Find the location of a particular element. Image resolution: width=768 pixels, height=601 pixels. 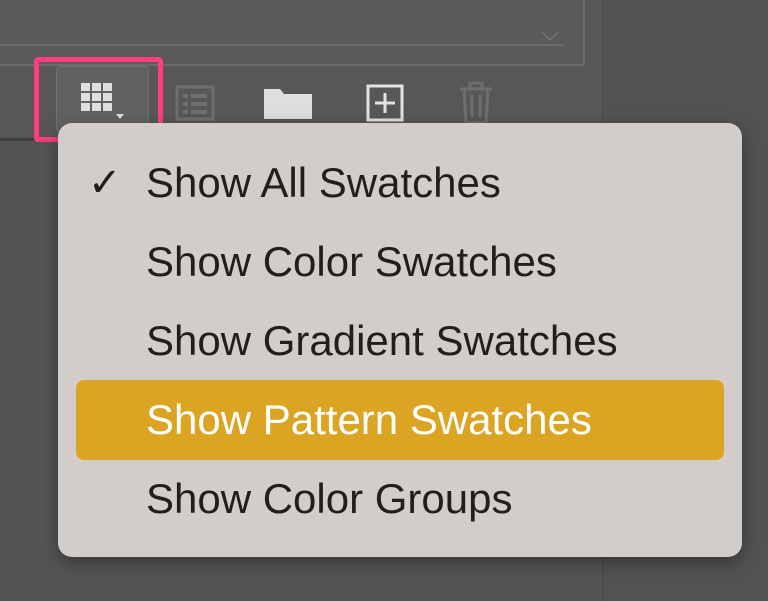

new-swatch-icon is located at coordinates (385, 103).